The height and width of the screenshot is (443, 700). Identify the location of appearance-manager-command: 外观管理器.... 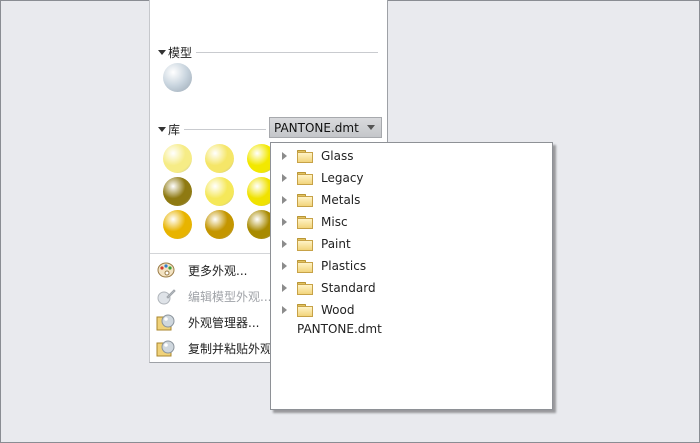
(207, 322).